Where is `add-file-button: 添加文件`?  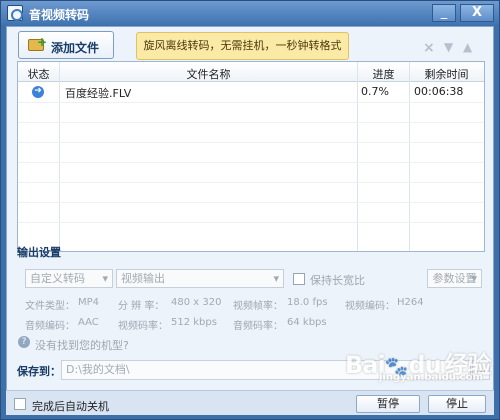 add-file-button: 添加文件 is located at coordinates (66, 45).